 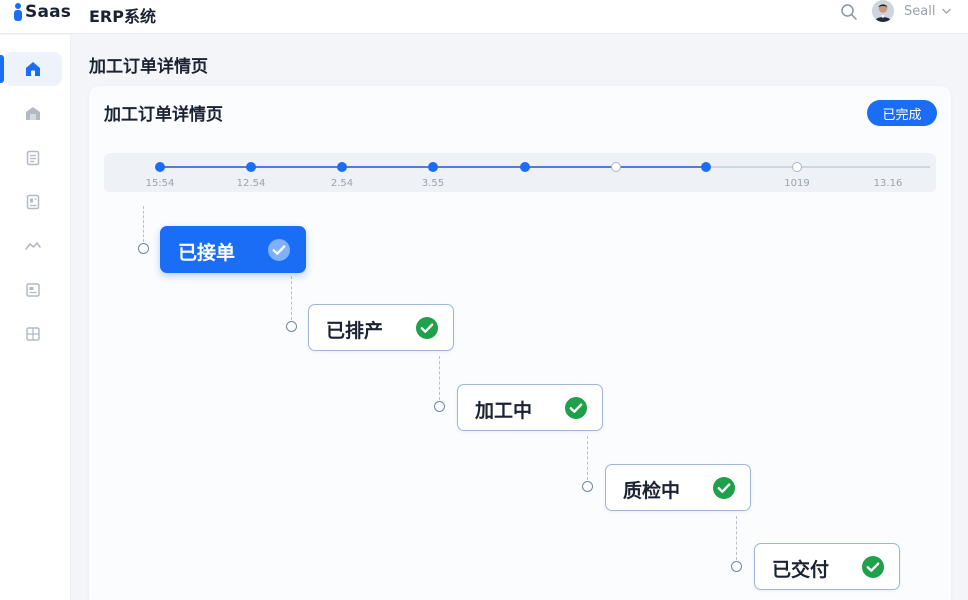 I want to click on chart-icon, so click(x=33, y=246).